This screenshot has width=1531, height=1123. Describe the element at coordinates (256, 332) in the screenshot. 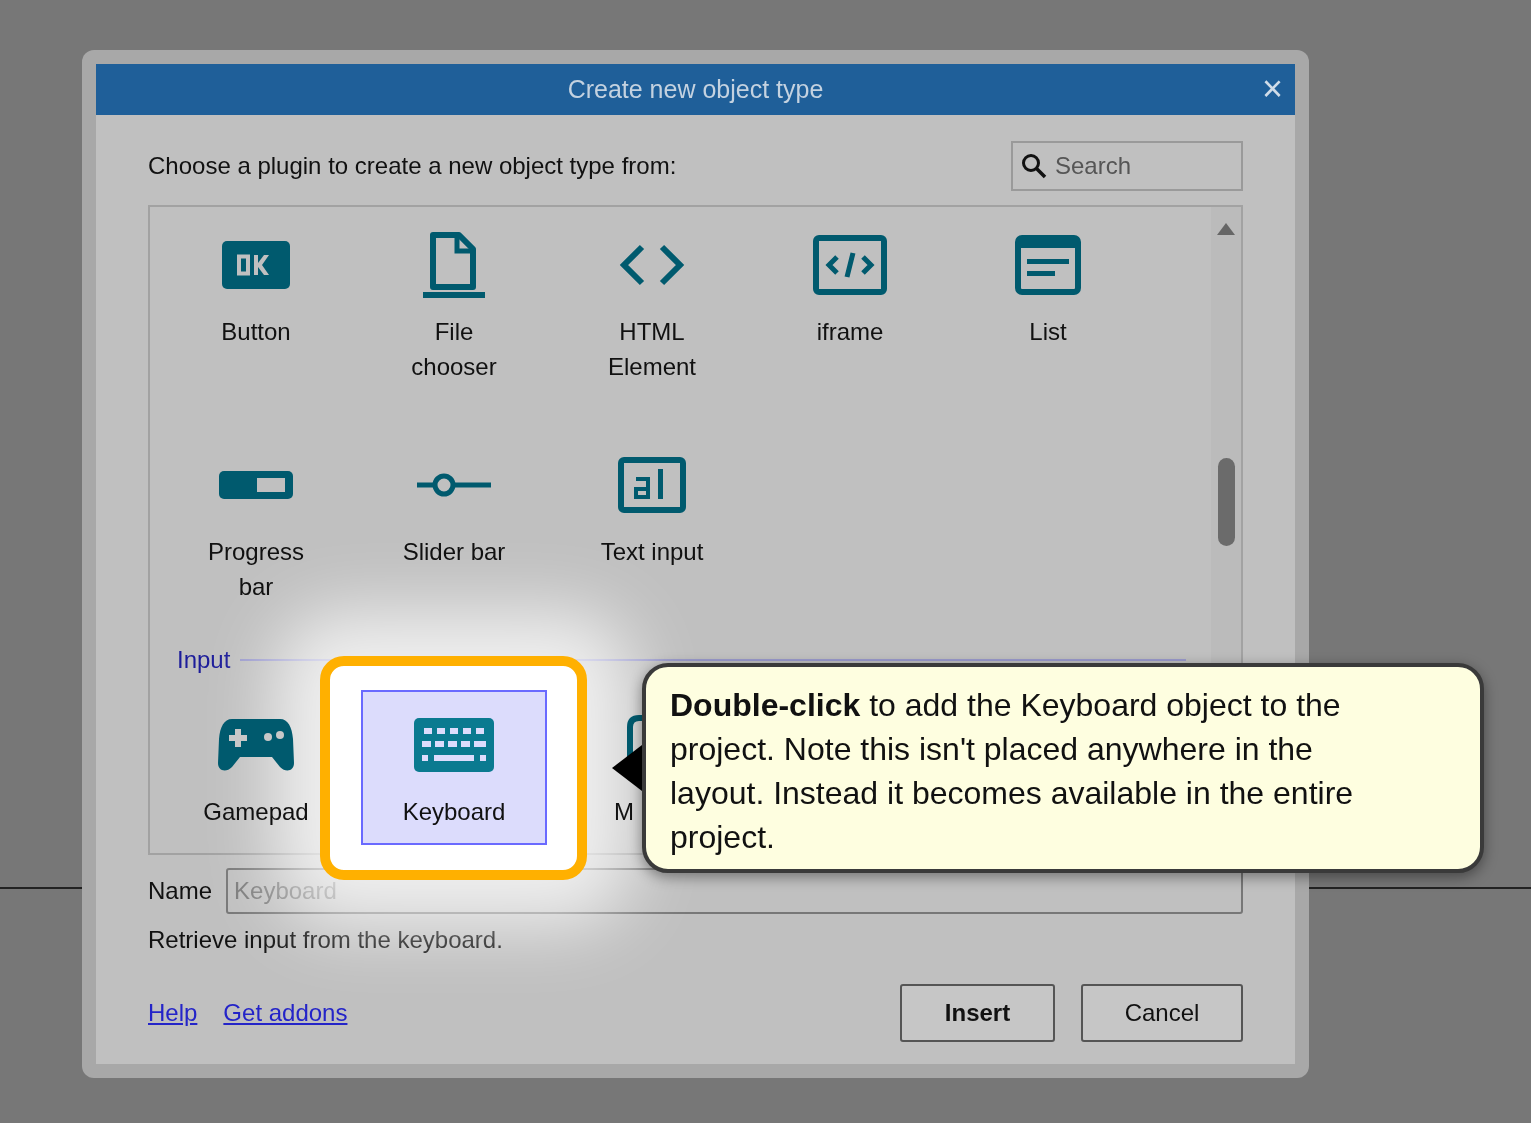

I see `plugin-label: Button` at that location.